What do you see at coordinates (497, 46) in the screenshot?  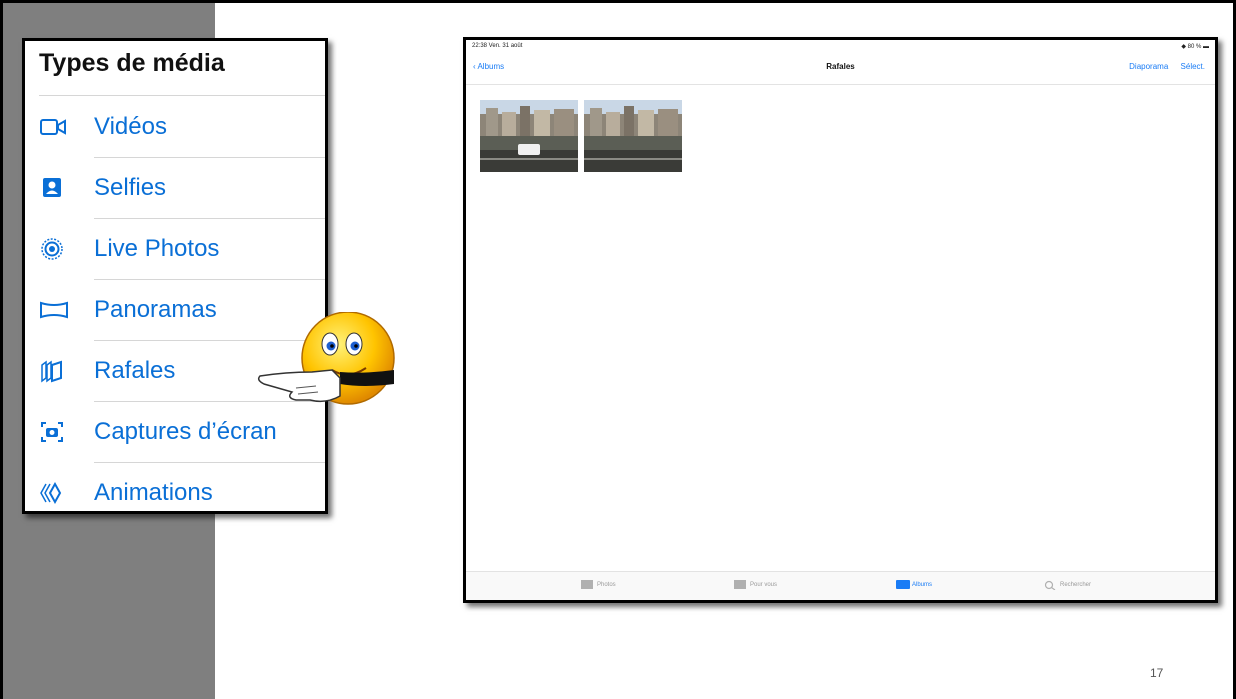 I see `status-time: 22:38 Ven. 31 août` at bounding box center [497, 46].